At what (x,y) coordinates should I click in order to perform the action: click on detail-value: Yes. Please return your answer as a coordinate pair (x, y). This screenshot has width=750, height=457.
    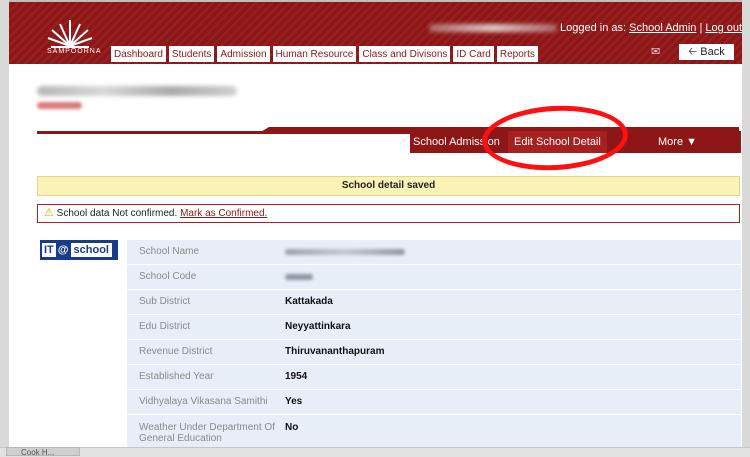
    Looking at the image, I should click on (294, 401).